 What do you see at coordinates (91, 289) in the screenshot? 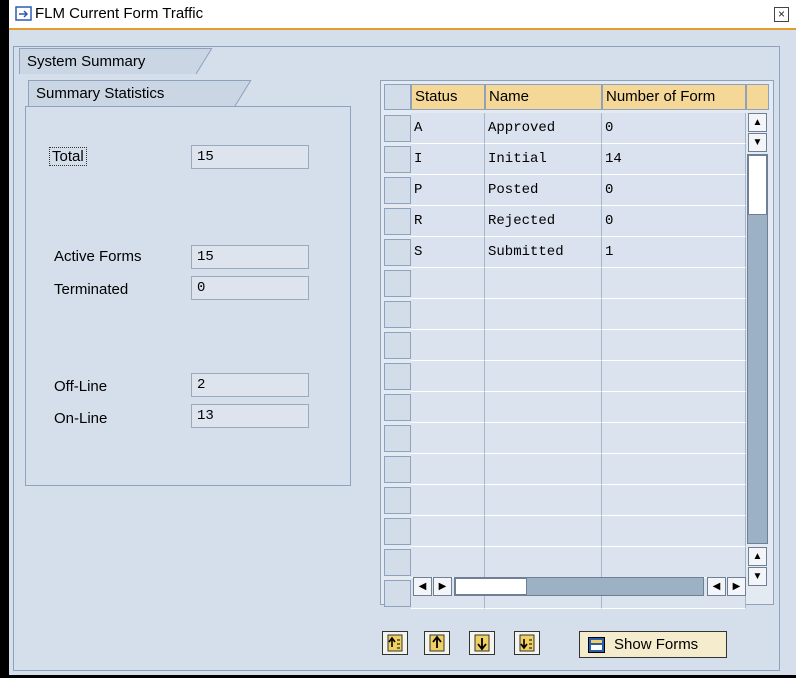
I see `terminated-label: Terminated` at bounding box center [91, 289].